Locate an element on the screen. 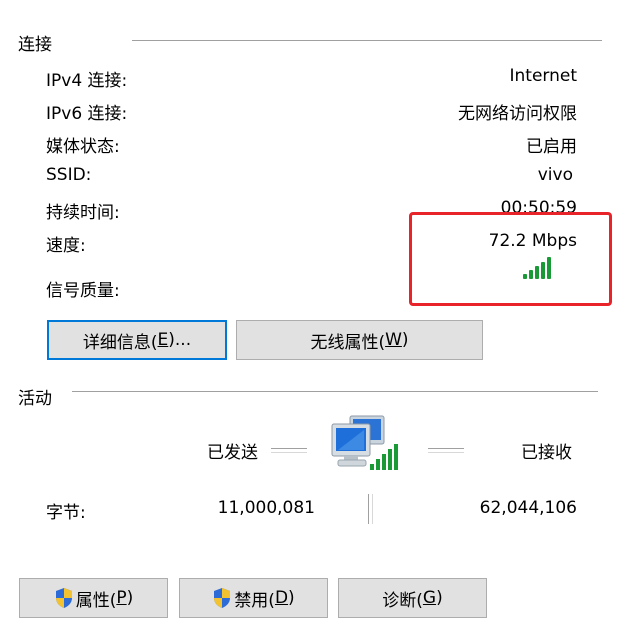 The height and width of the screenshot is (638, 629). ssid-label: SSID: is located at coordinates (69, 175).